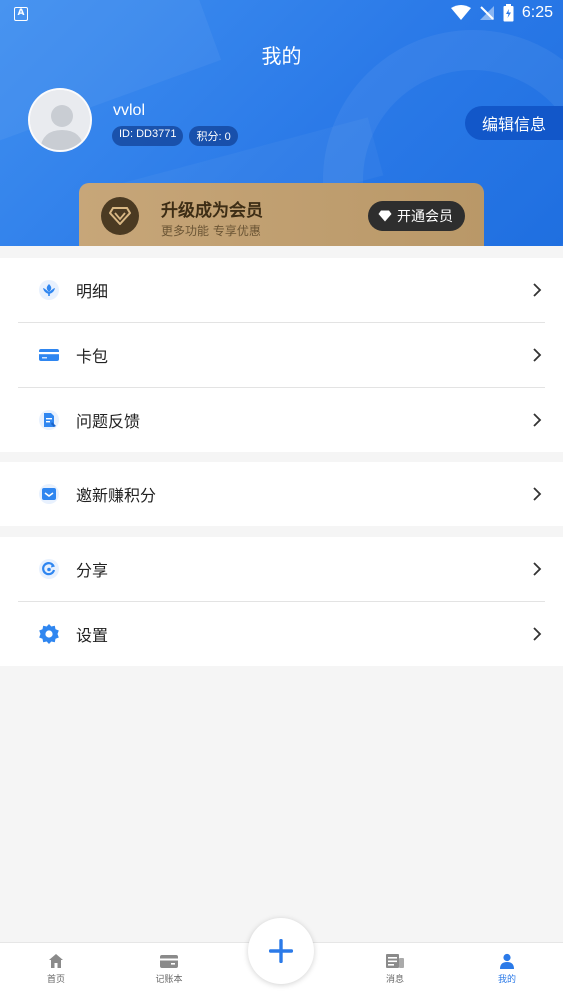 The height and width of the screenshot is (1002, 563). Describe the element at coordinates (108, 421) in the screenshot. I see `menu-label: 问题反馈` at that location.